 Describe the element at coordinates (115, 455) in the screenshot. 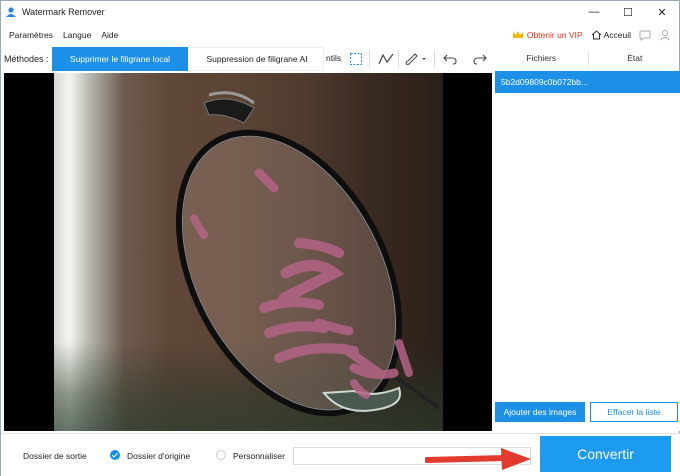

I see `radio-origin-folder` at that location.